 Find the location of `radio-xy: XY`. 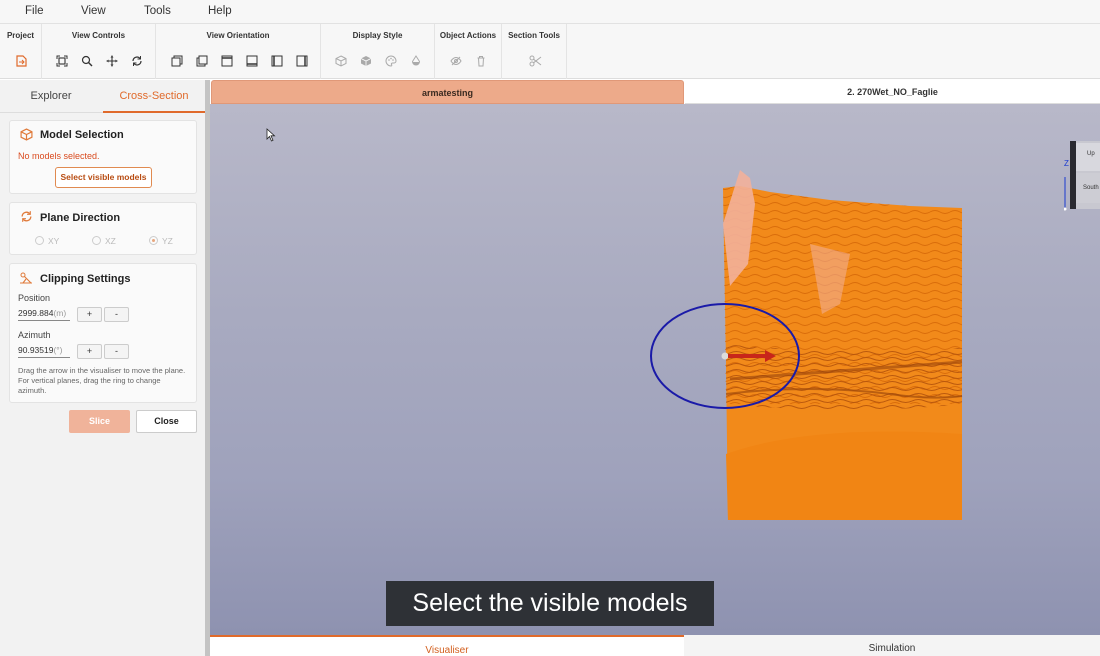

radio-xy: XY is located at coordinates (47, 241).